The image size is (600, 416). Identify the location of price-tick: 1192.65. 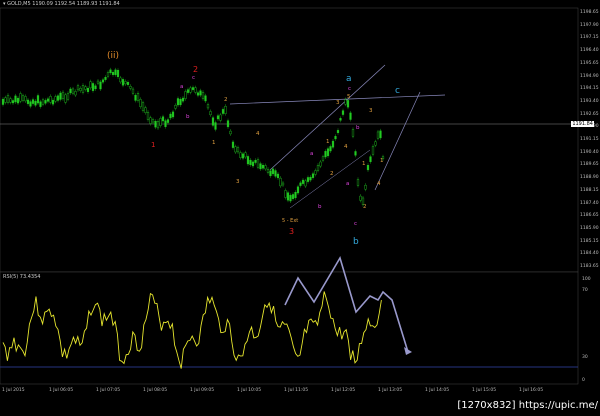
(589, 114).